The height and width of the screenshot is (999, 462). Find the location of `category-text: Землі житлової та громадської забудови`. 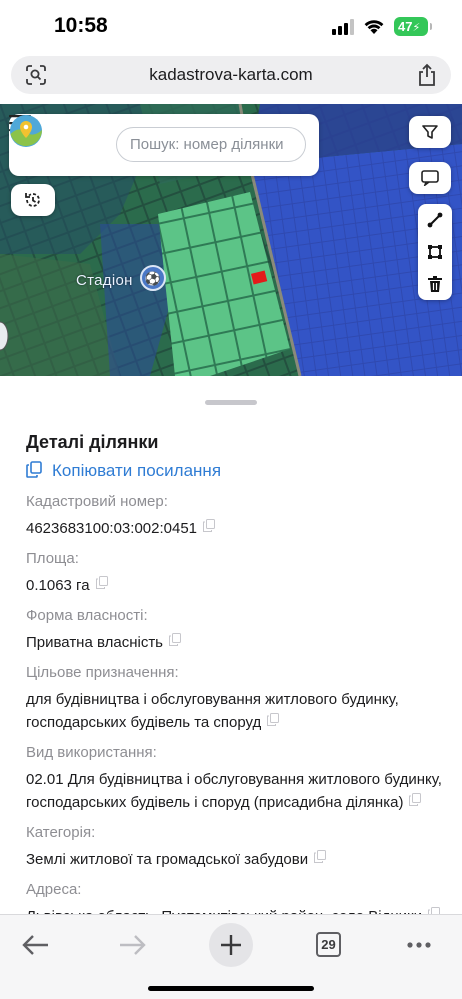

category-text: Землі житлової та громадської забудови is located at coordinates (167, 859).